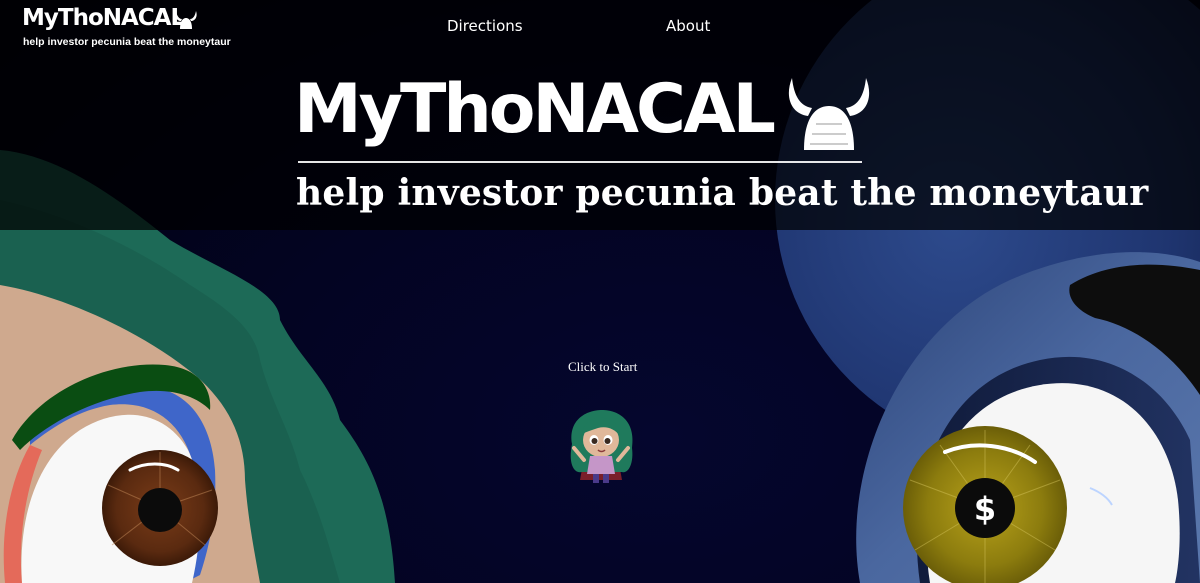 The width and height of the screenshot is (1200, 583). What do you see at coordinates (186, 20) in the screenshot?
I see `helmet-icon` at bounding box center [186, 20].